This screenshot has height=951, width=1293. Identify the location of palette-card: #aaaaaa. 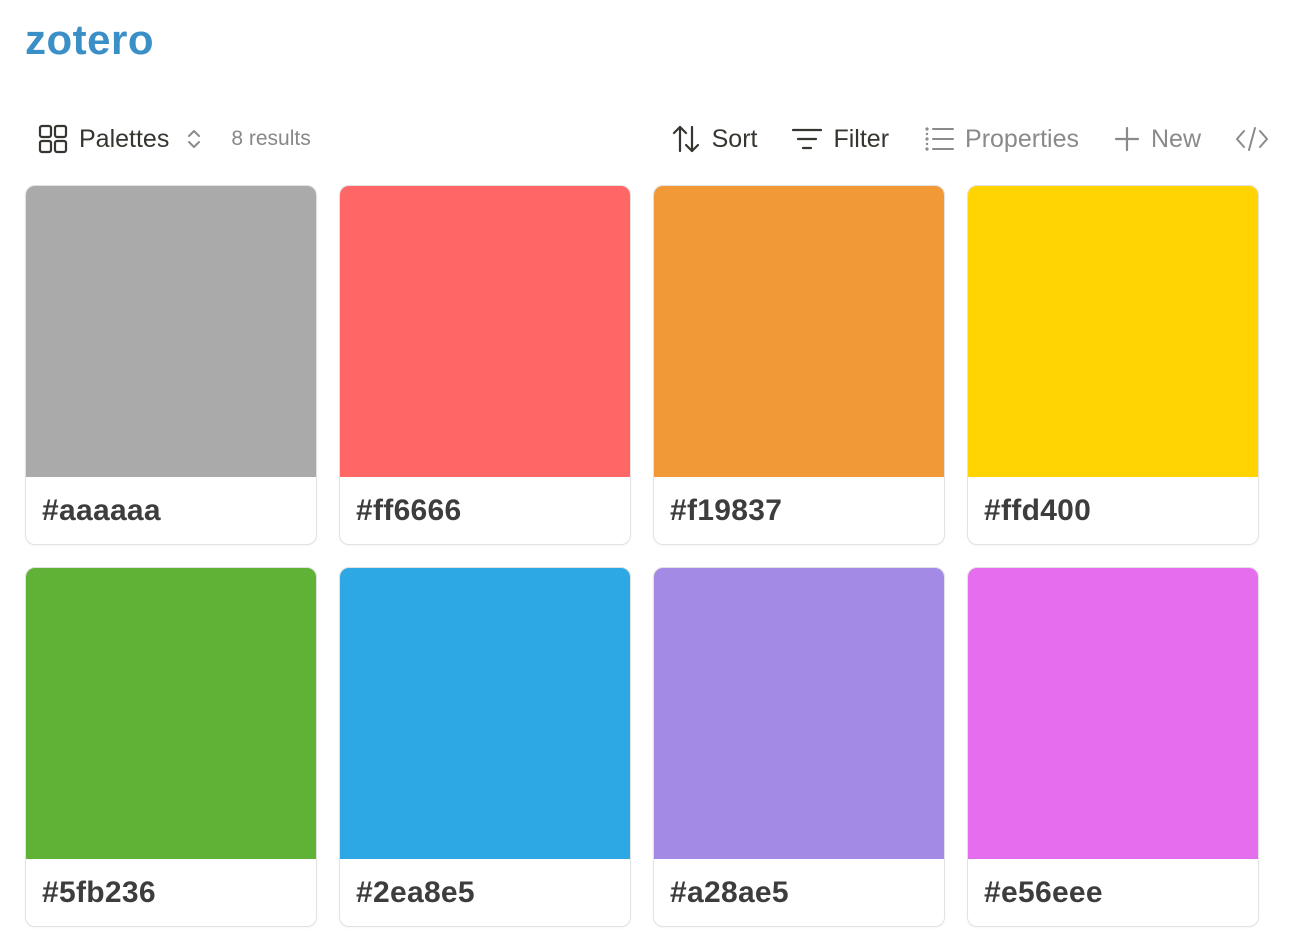
(171, 365).